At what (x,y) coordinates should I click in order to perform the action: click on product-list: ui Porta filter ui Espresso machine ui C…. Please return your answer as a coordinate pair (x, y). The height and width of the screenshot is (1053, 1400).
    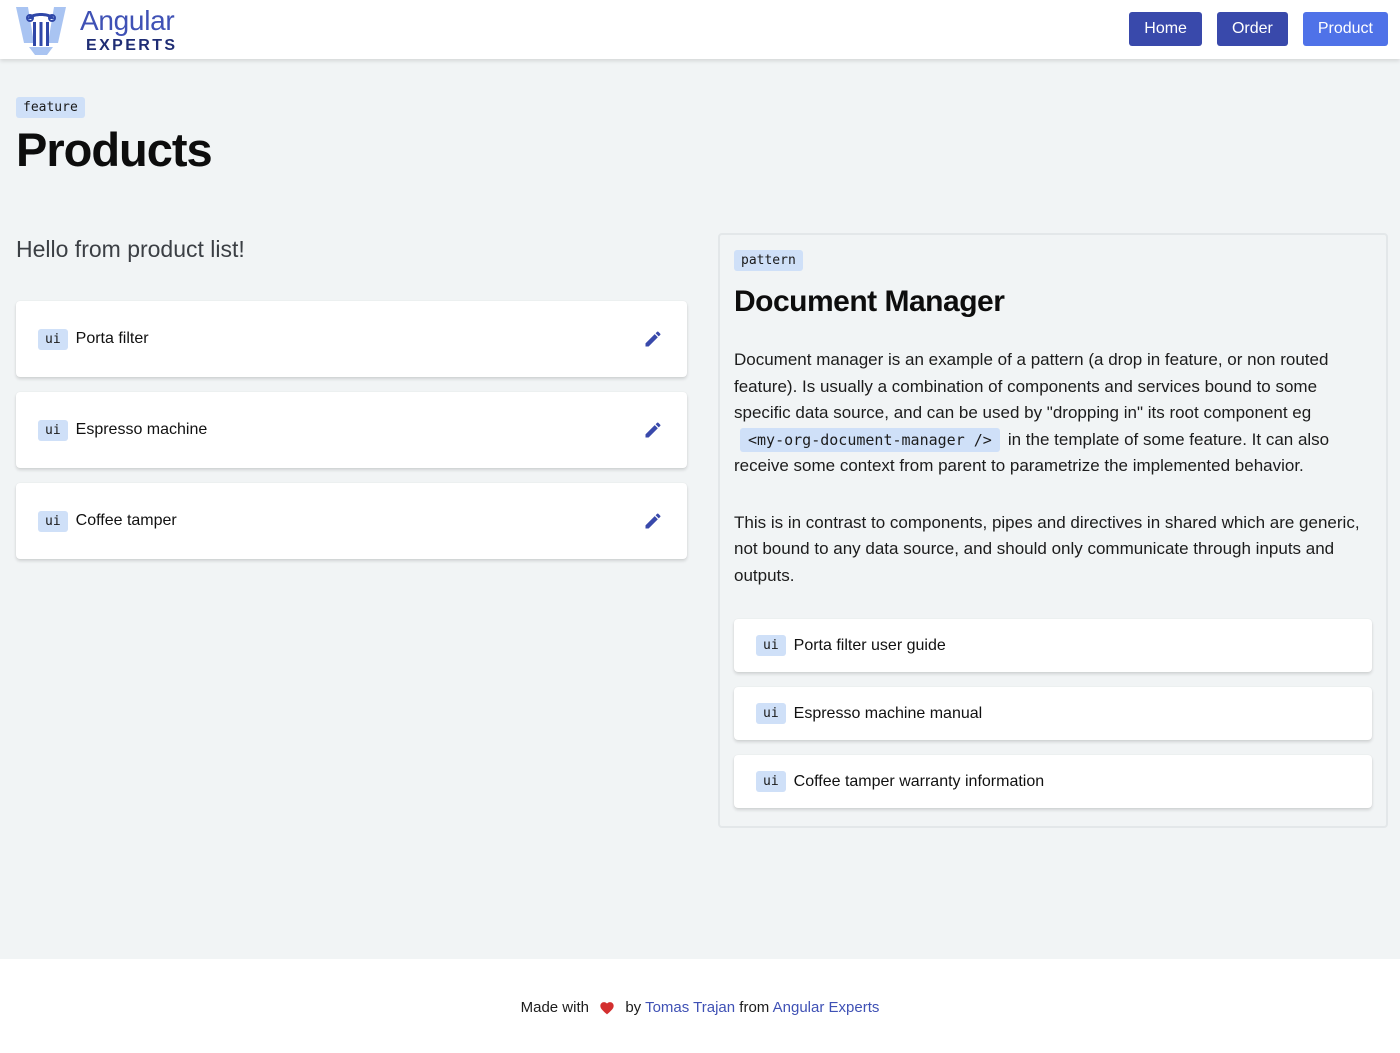
    Looking at the image, I should click on (351, 430).